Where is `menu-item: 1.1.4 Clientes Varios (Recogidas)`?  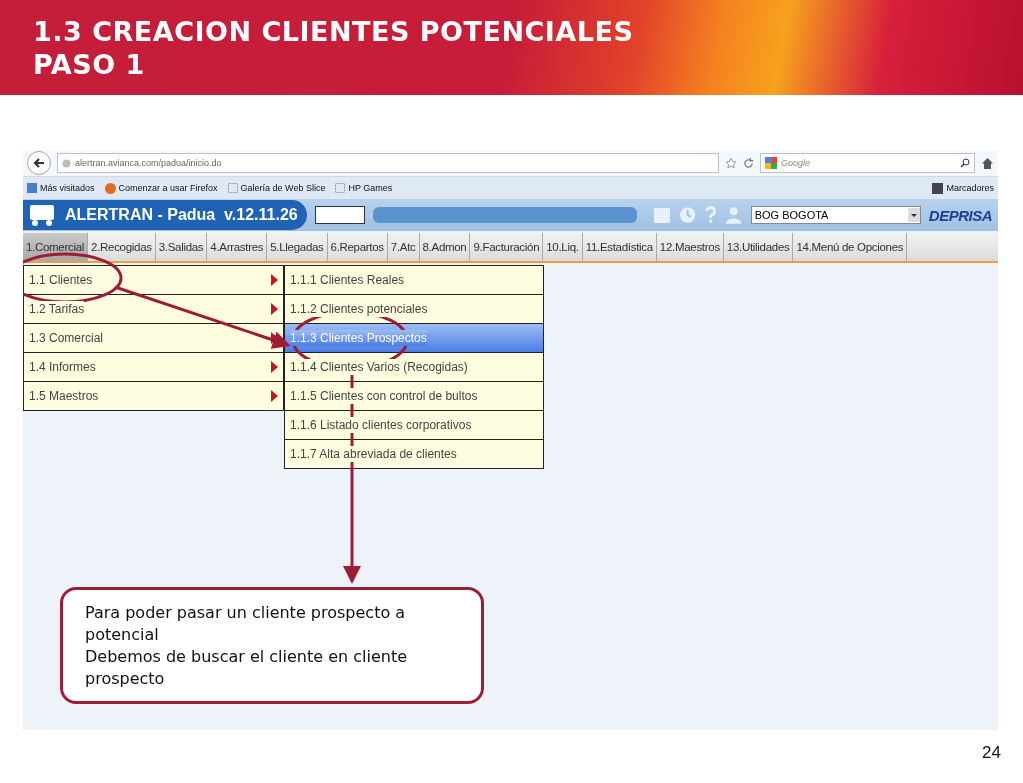 menu-item: 1.1.4 Clientes Varios (Recogidas) is located at coordinates (414, 367).